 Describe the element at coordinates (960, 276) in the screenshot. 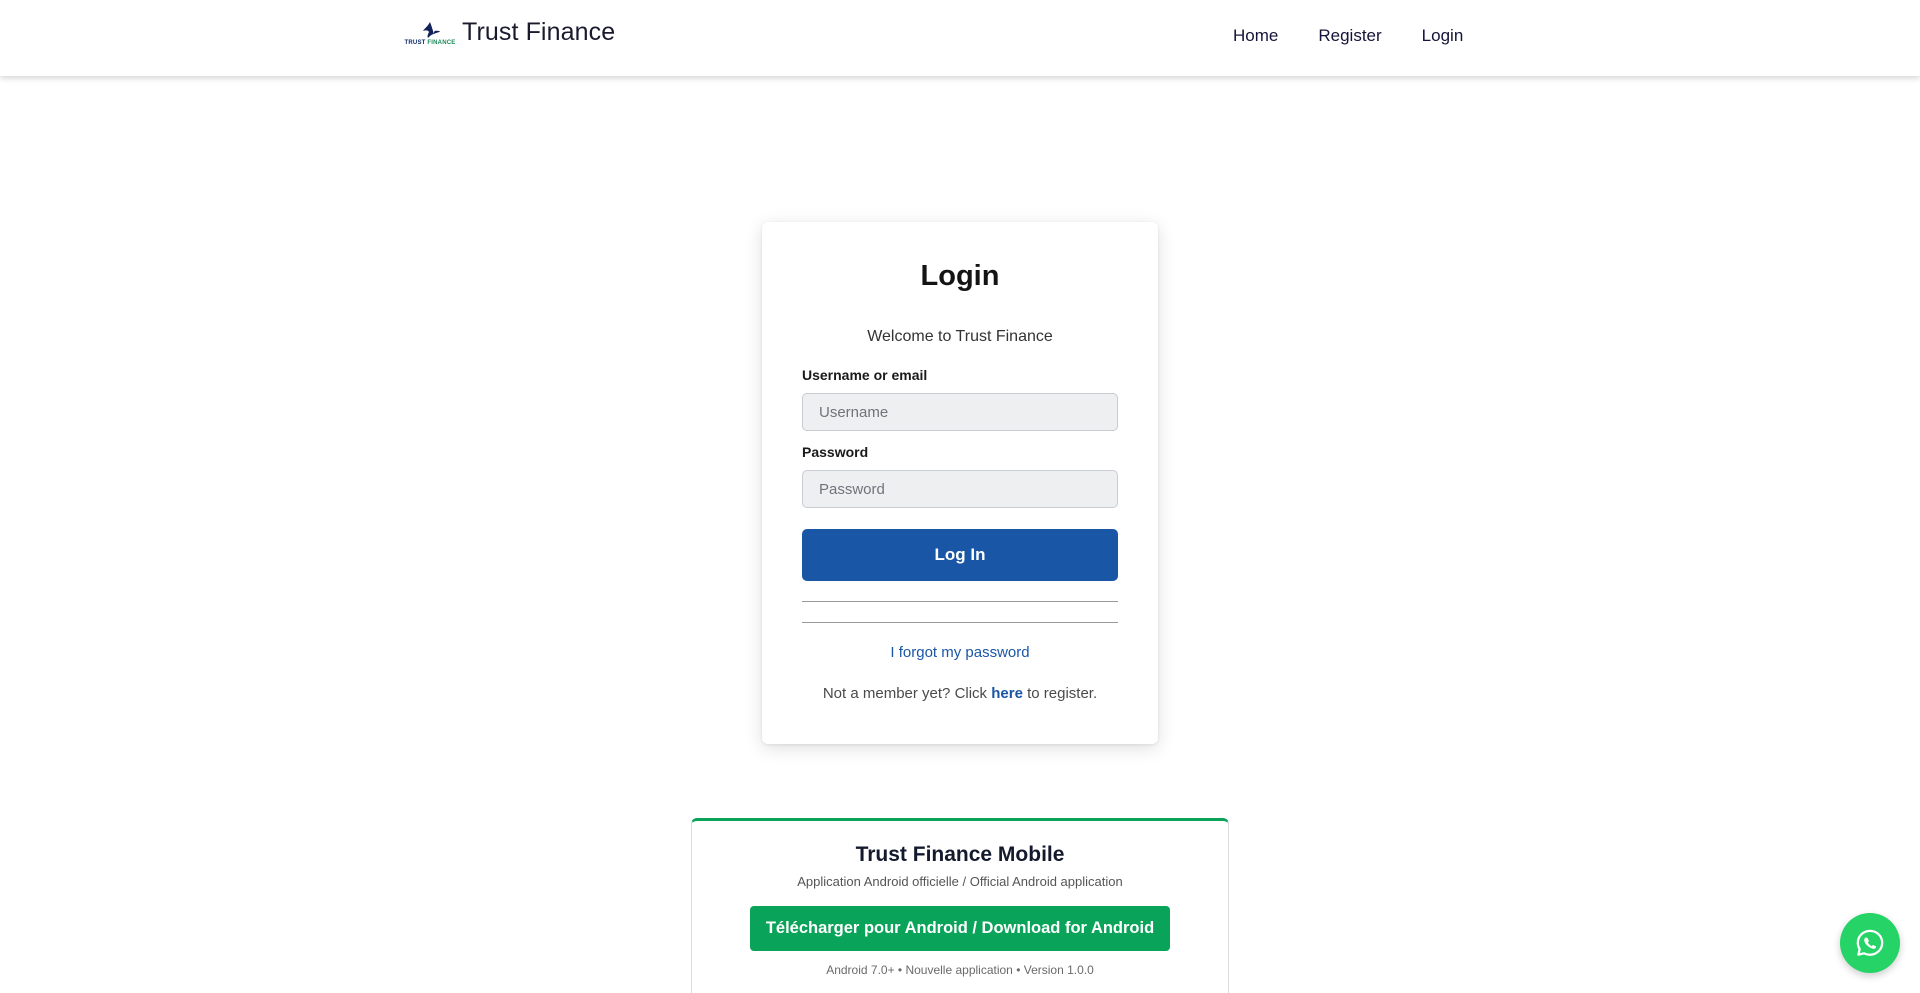

I see `login-title: Login` at that location.